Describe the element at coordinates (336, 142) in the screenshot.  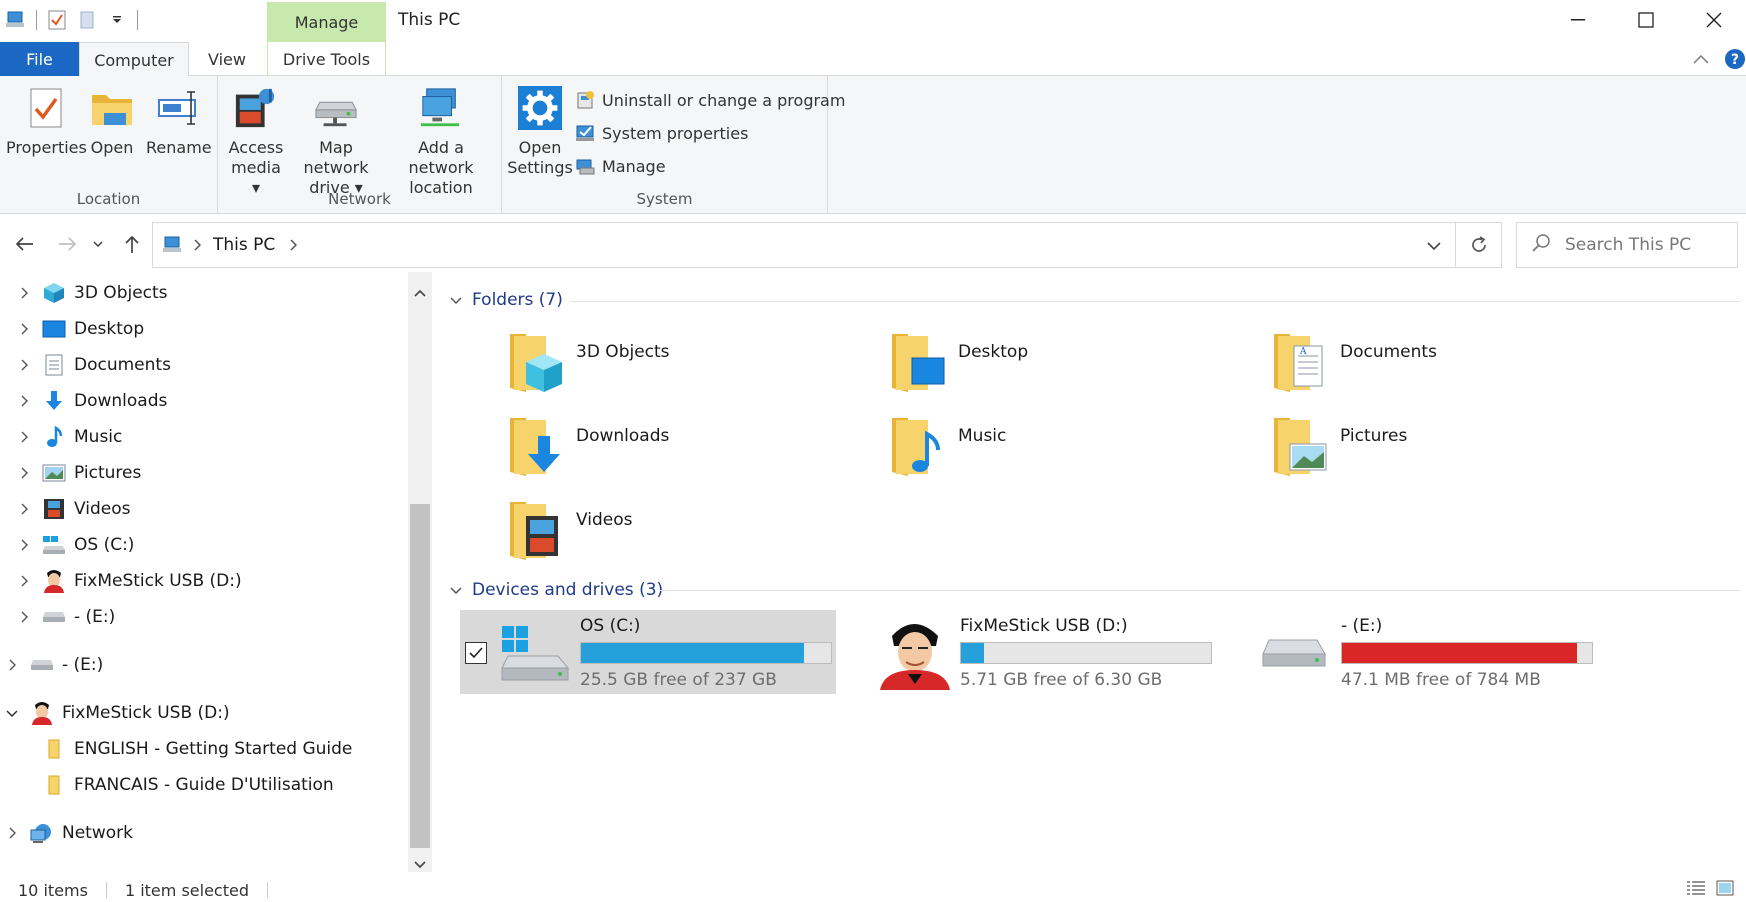
I see `map-network-drive-button: Map network drive ▾` at that location.